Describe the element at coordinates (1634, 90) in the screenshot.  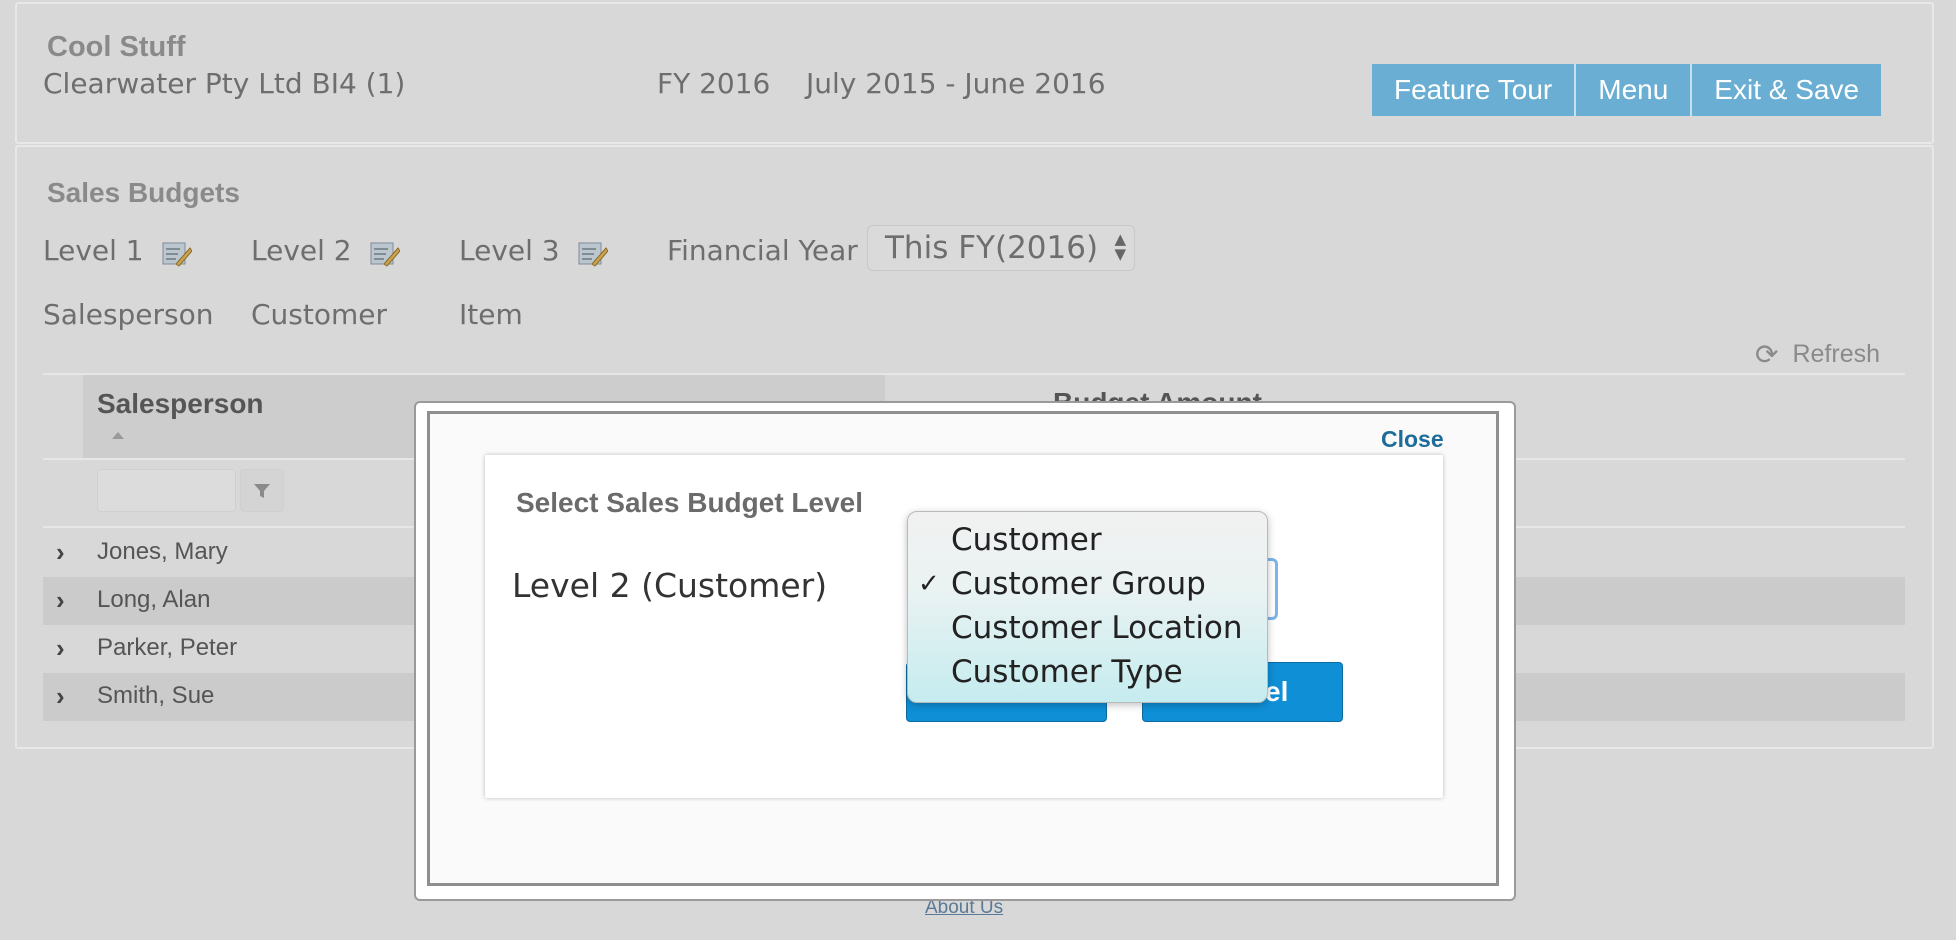
I see `menu-button: Menu` at that location.